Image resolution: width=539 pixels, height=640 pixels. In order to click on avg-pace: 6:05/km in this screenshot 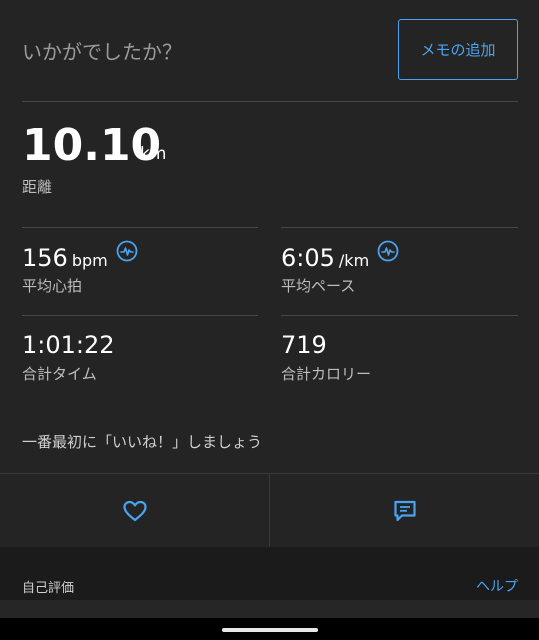, I will do `click(325, 258)`.